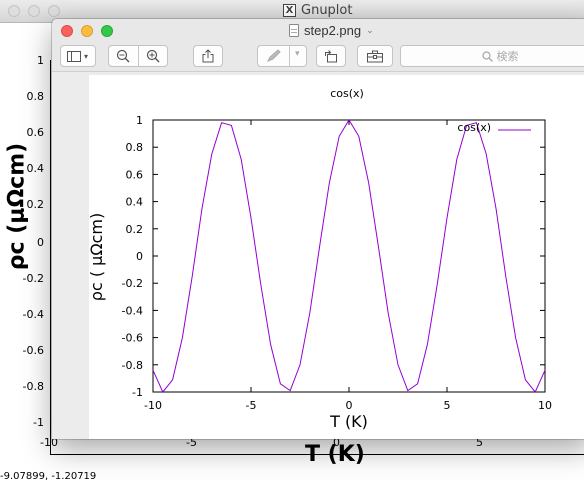 The height and width of the screenshot is (482, 584). I want to click on zoom-out-icon, so click(123, 56).